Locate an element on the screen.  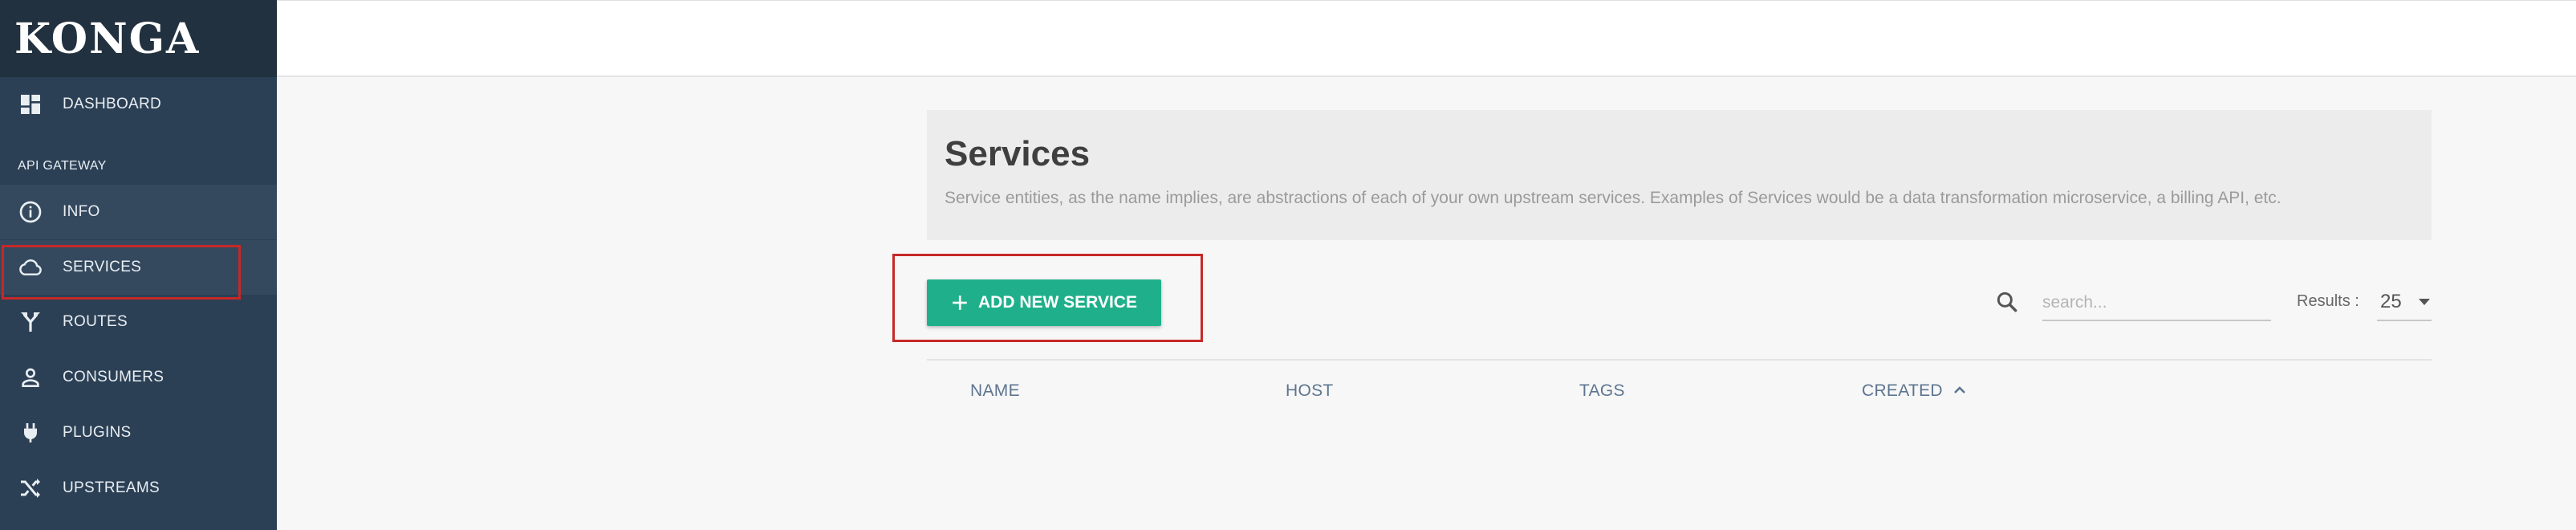
column-header-created: CREATED is located at coordinates (1903, 391).